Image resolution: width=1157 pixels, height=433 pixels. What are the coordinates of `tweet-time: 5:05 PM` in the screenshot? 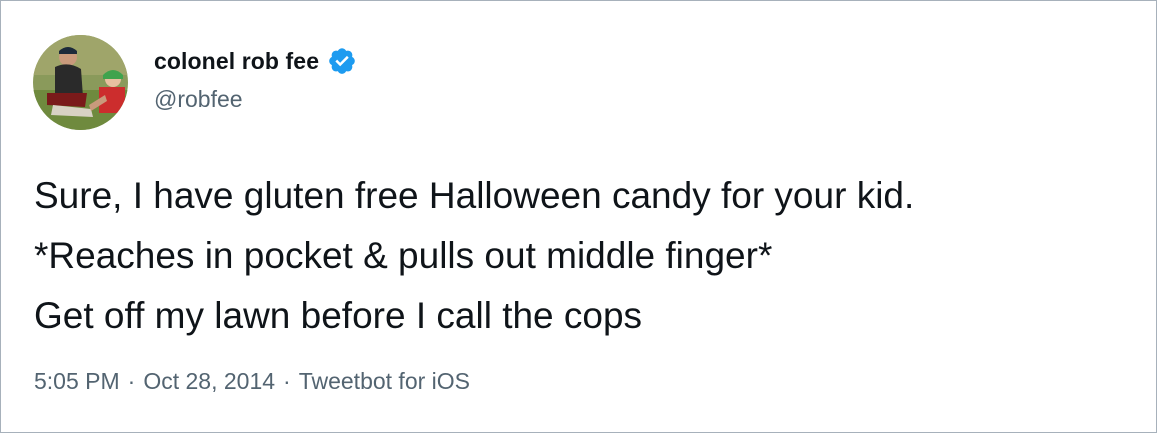 It's located at (77, 381).